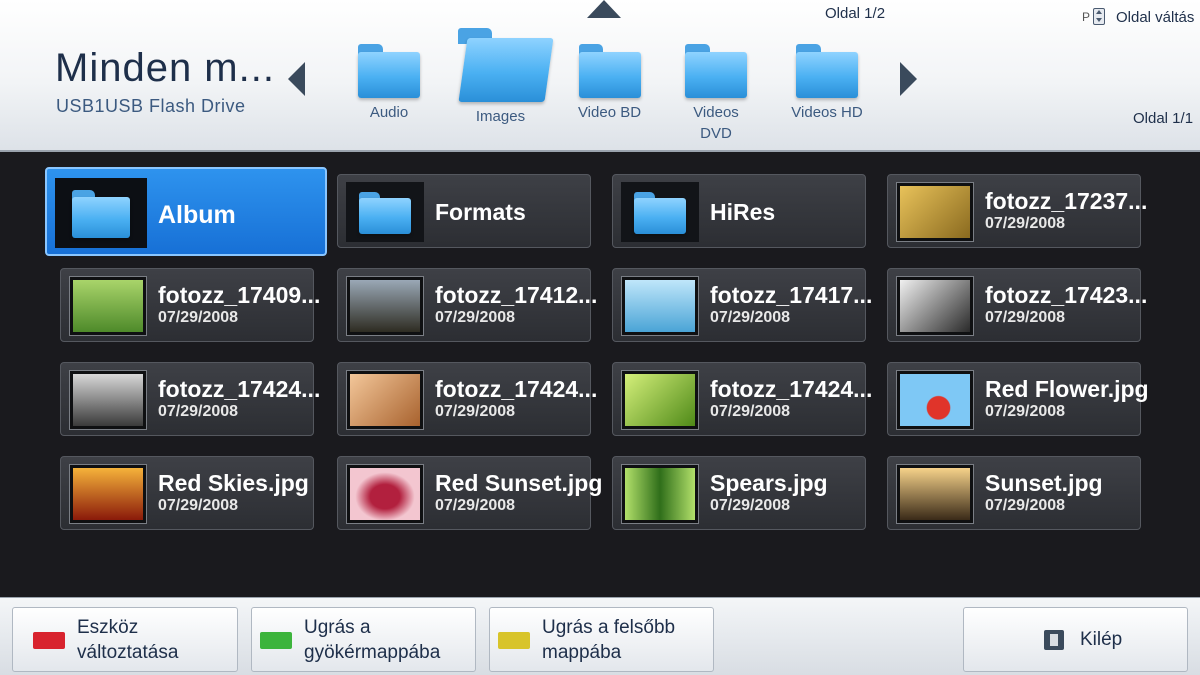 The width and height of the screenshot is (1200, 675). Describe the element at coordinates (1163, 118) in the screenshot. I see `page-indicator-right: Oldal 1/1` at that location.